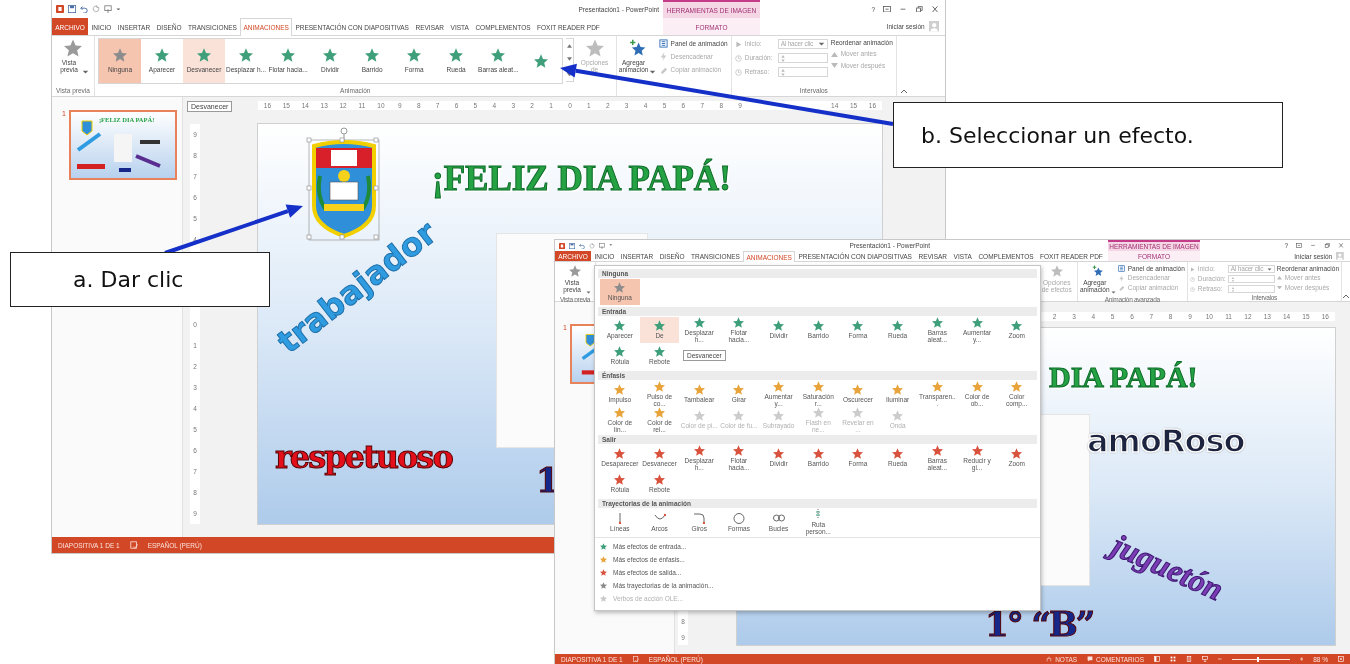  I want to click on reading-view-icon, so click(1189, 659).